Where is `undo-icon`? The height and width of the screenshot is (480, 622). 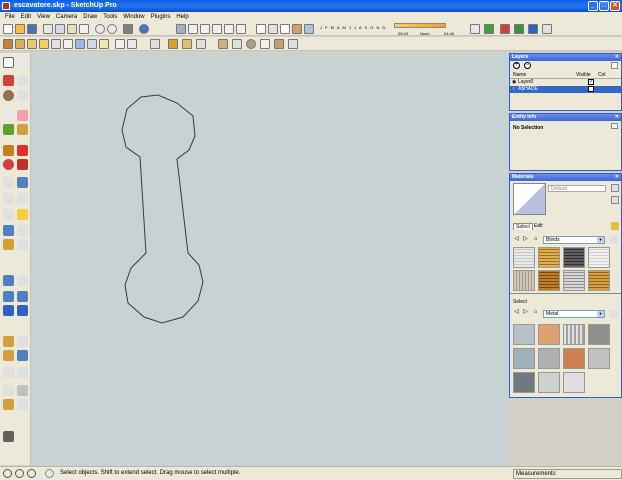 undo-icon is located at coordinates (100, 29).